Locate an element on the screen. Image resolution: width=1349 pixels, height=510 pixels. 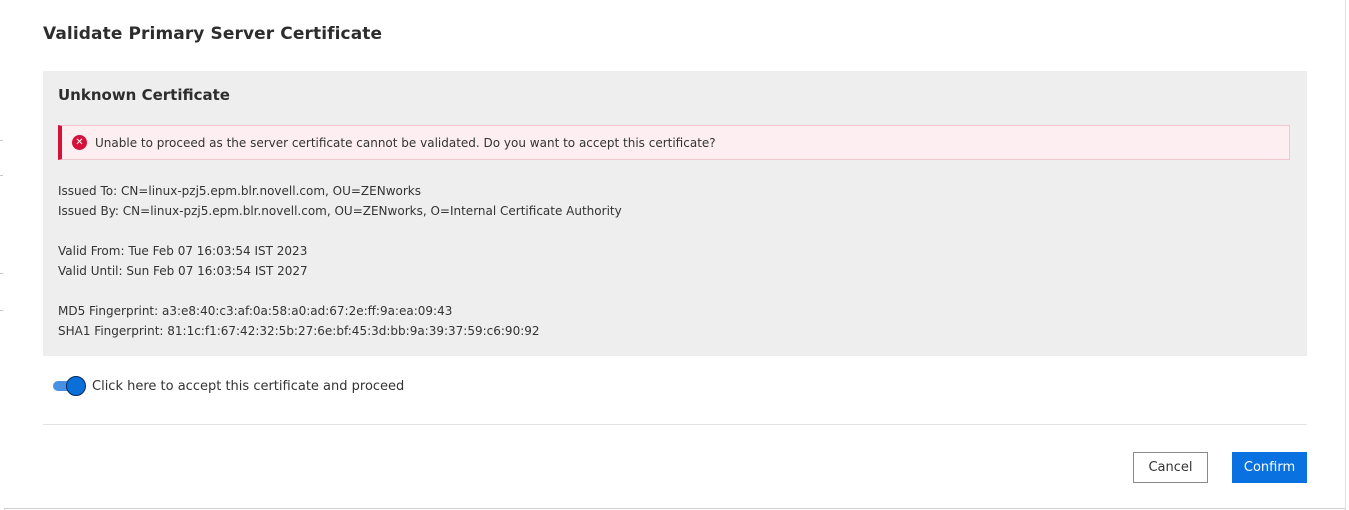
dialog-title: Validate Primary Server Certificate is located at coordinates (213, 34).